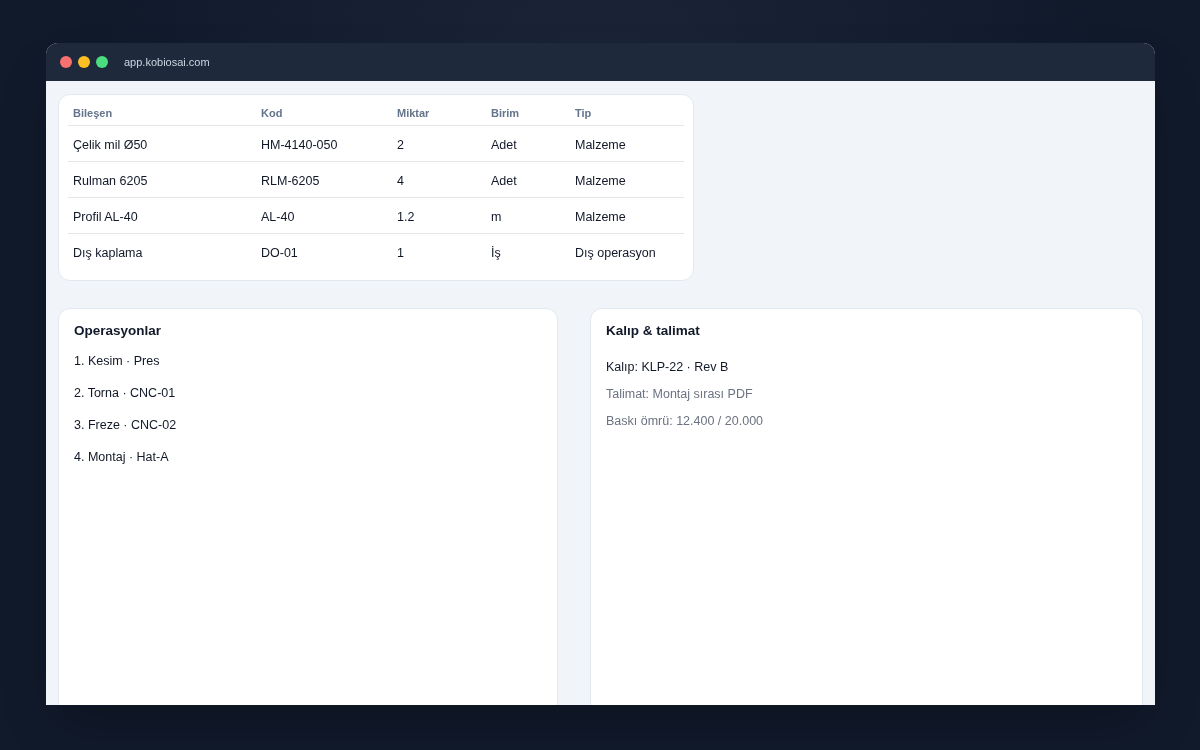  I want to click on table-cell: 1.2, so click(406, 216).